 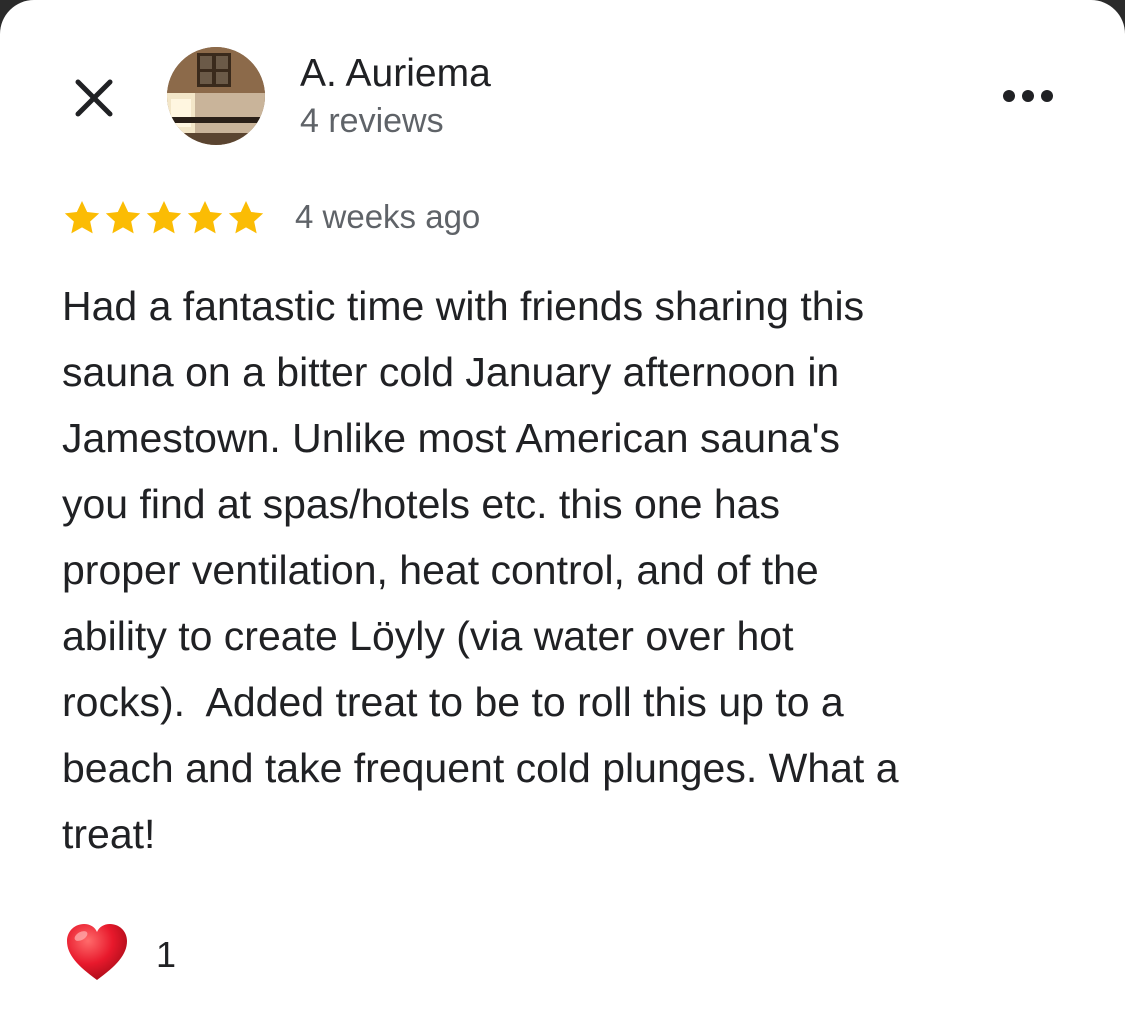 I want to click on avatar, so click(x=216, y=96).